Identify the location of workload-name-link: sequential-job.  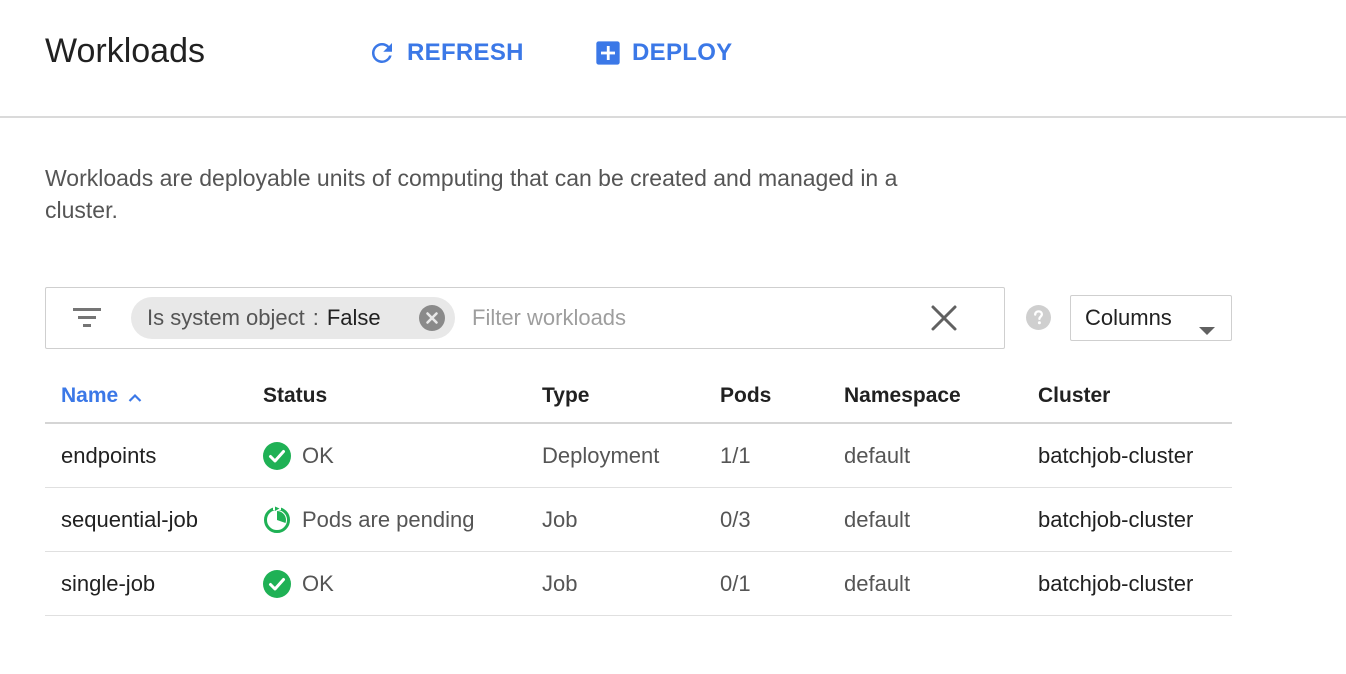
(129, 519).